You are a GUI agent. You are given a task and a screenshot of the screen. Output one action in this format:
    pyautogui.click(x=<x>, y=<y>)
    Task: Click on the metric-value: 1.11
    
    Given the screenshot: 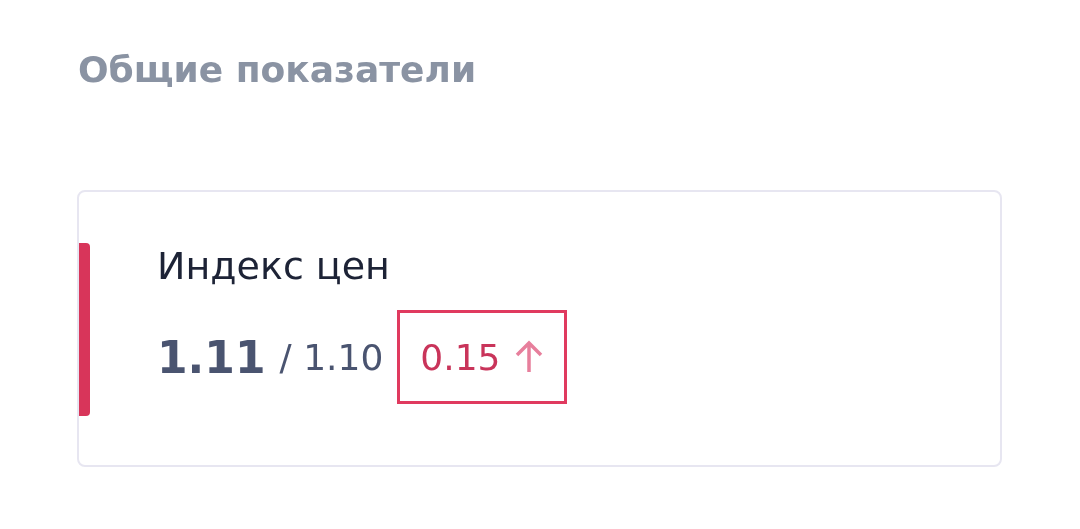 What is the action you would take?
    pyautogui.click(x=211, y=357)
    